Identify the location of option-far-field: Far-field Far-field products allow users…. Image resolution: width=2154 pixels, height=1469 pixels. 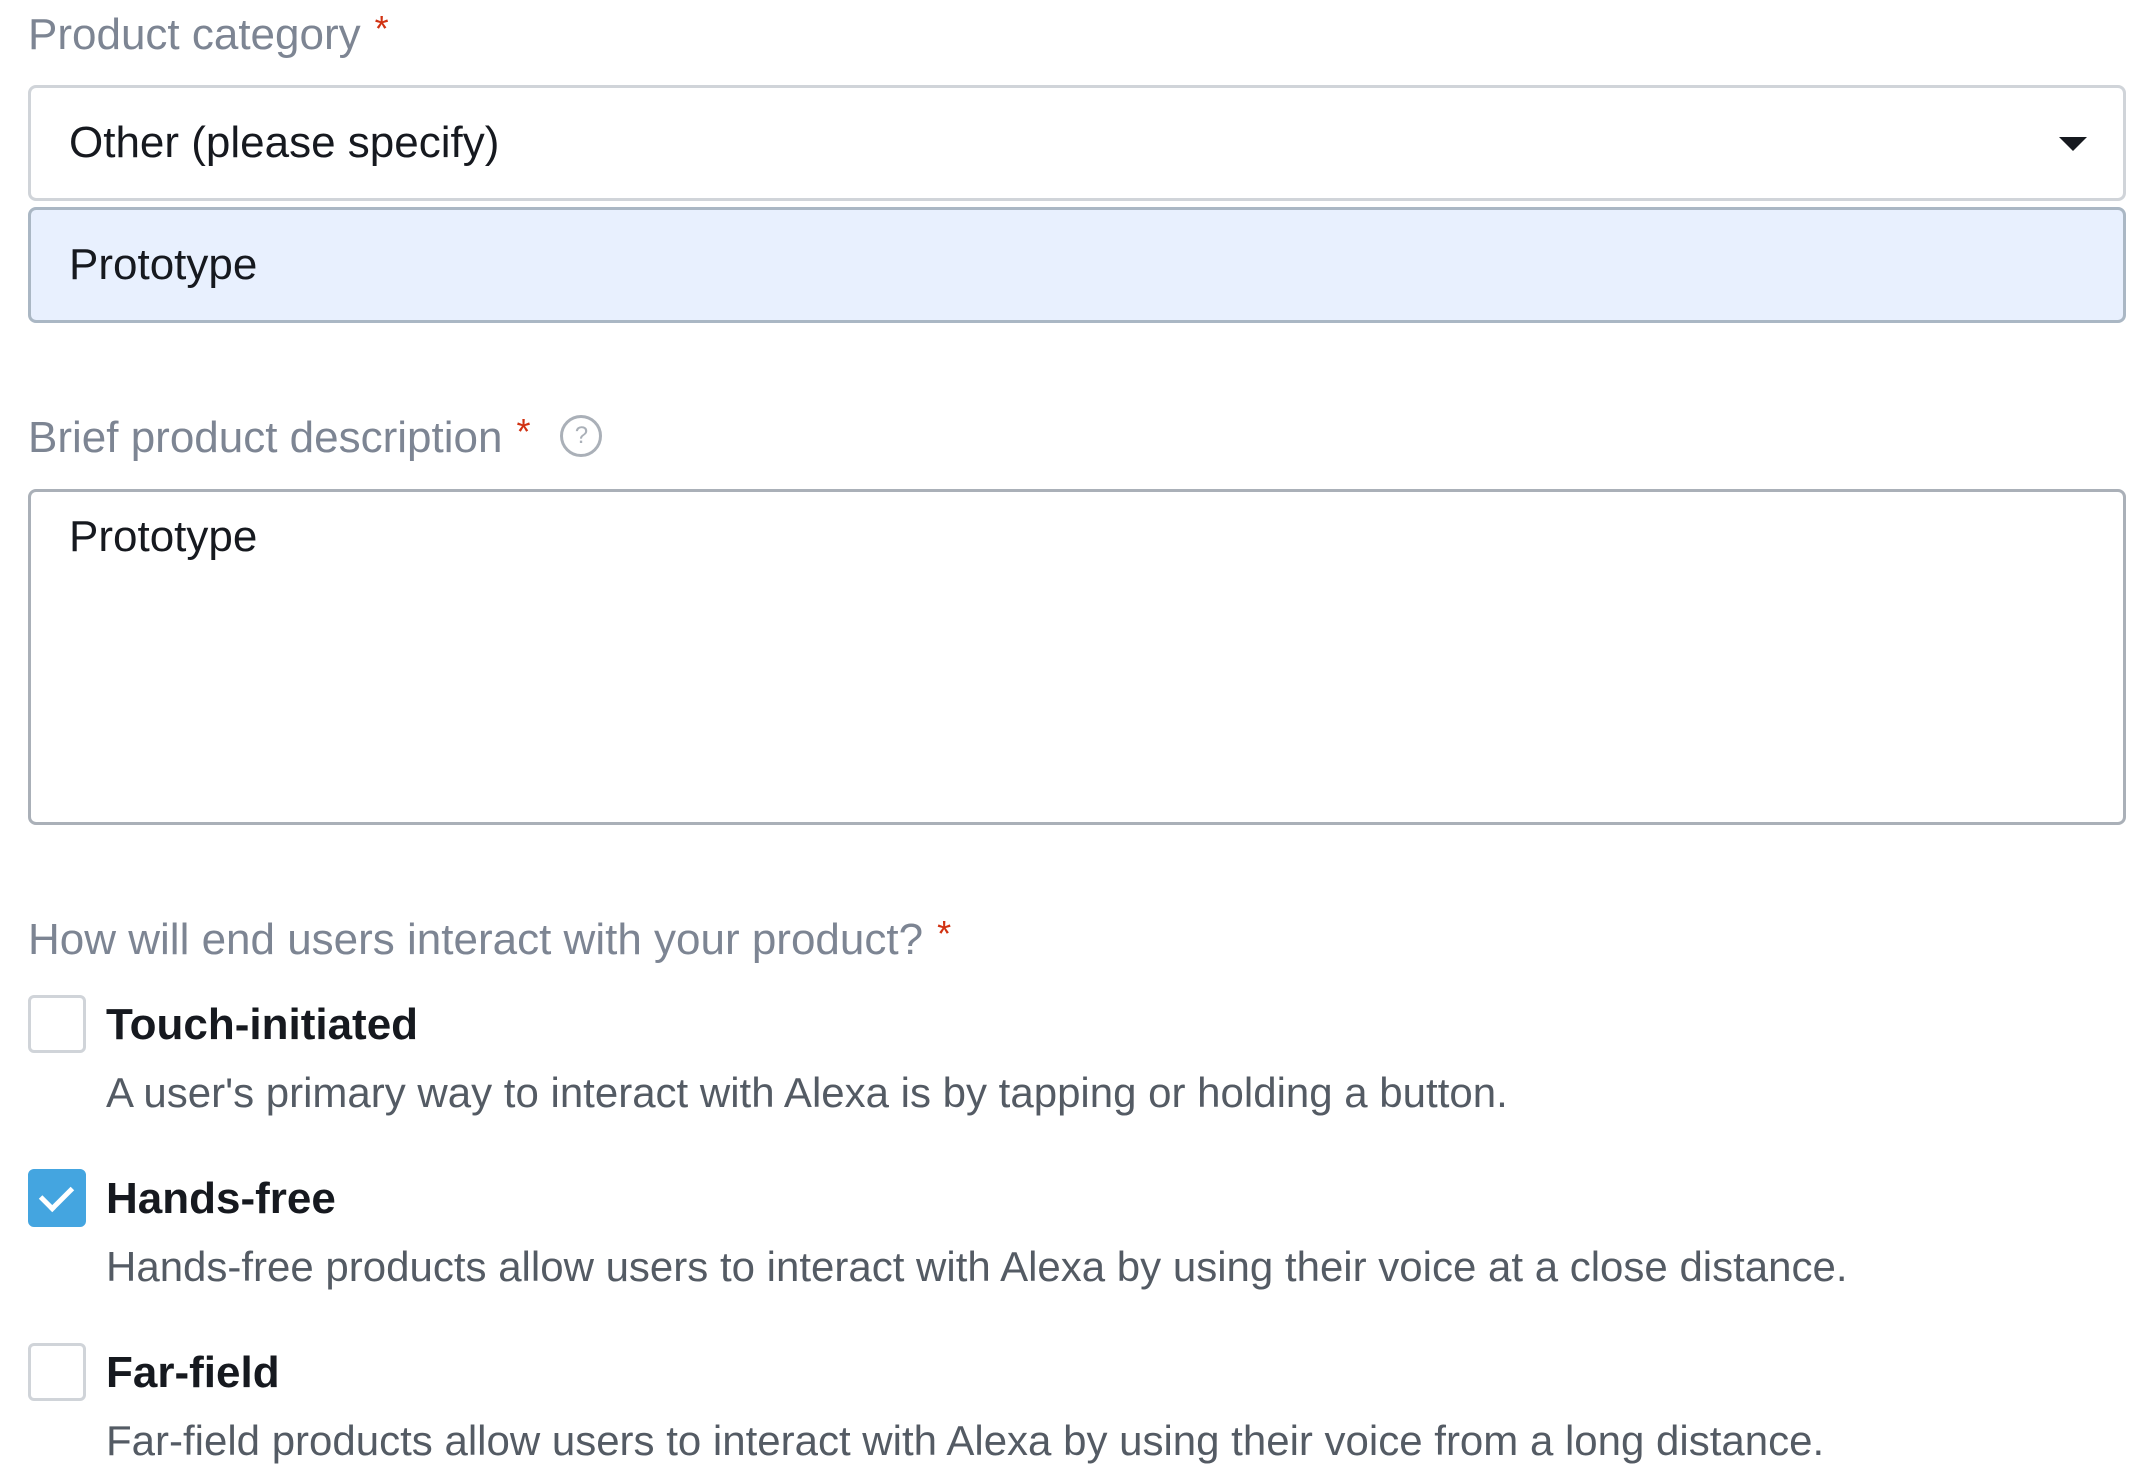
(1077, 1401).